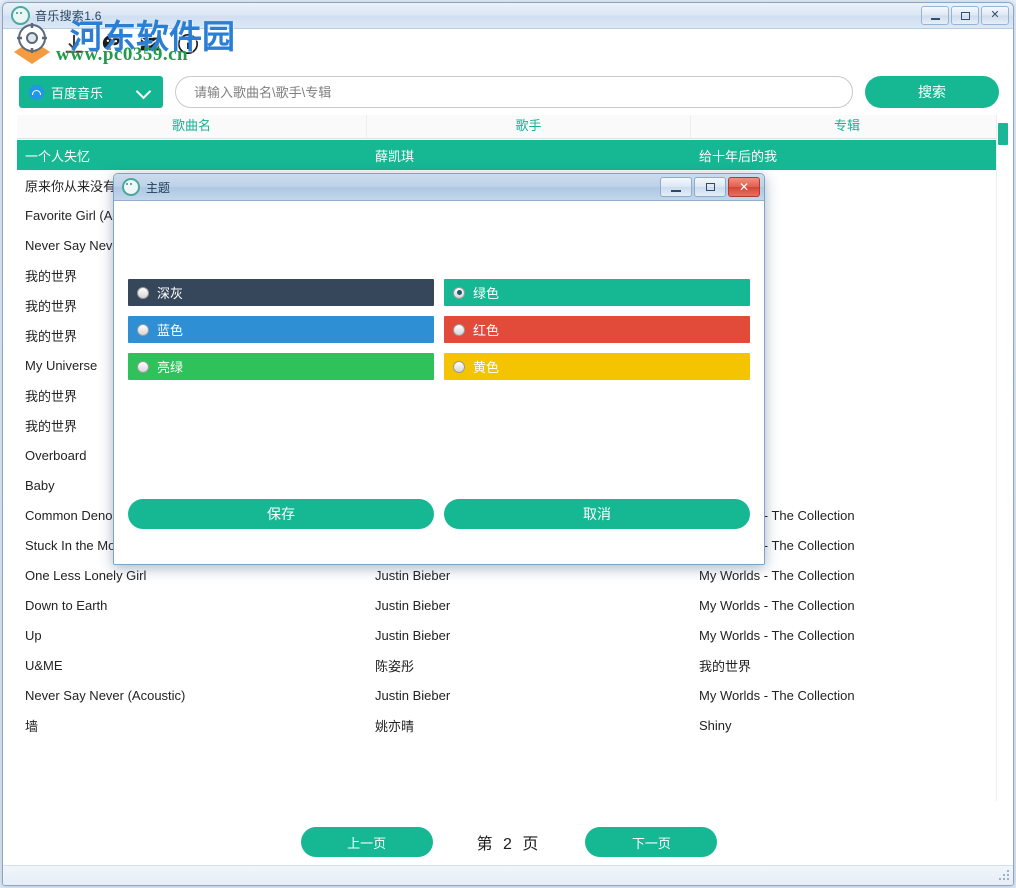  I want to click on theme-option: 蓝色, so click(281, 329).